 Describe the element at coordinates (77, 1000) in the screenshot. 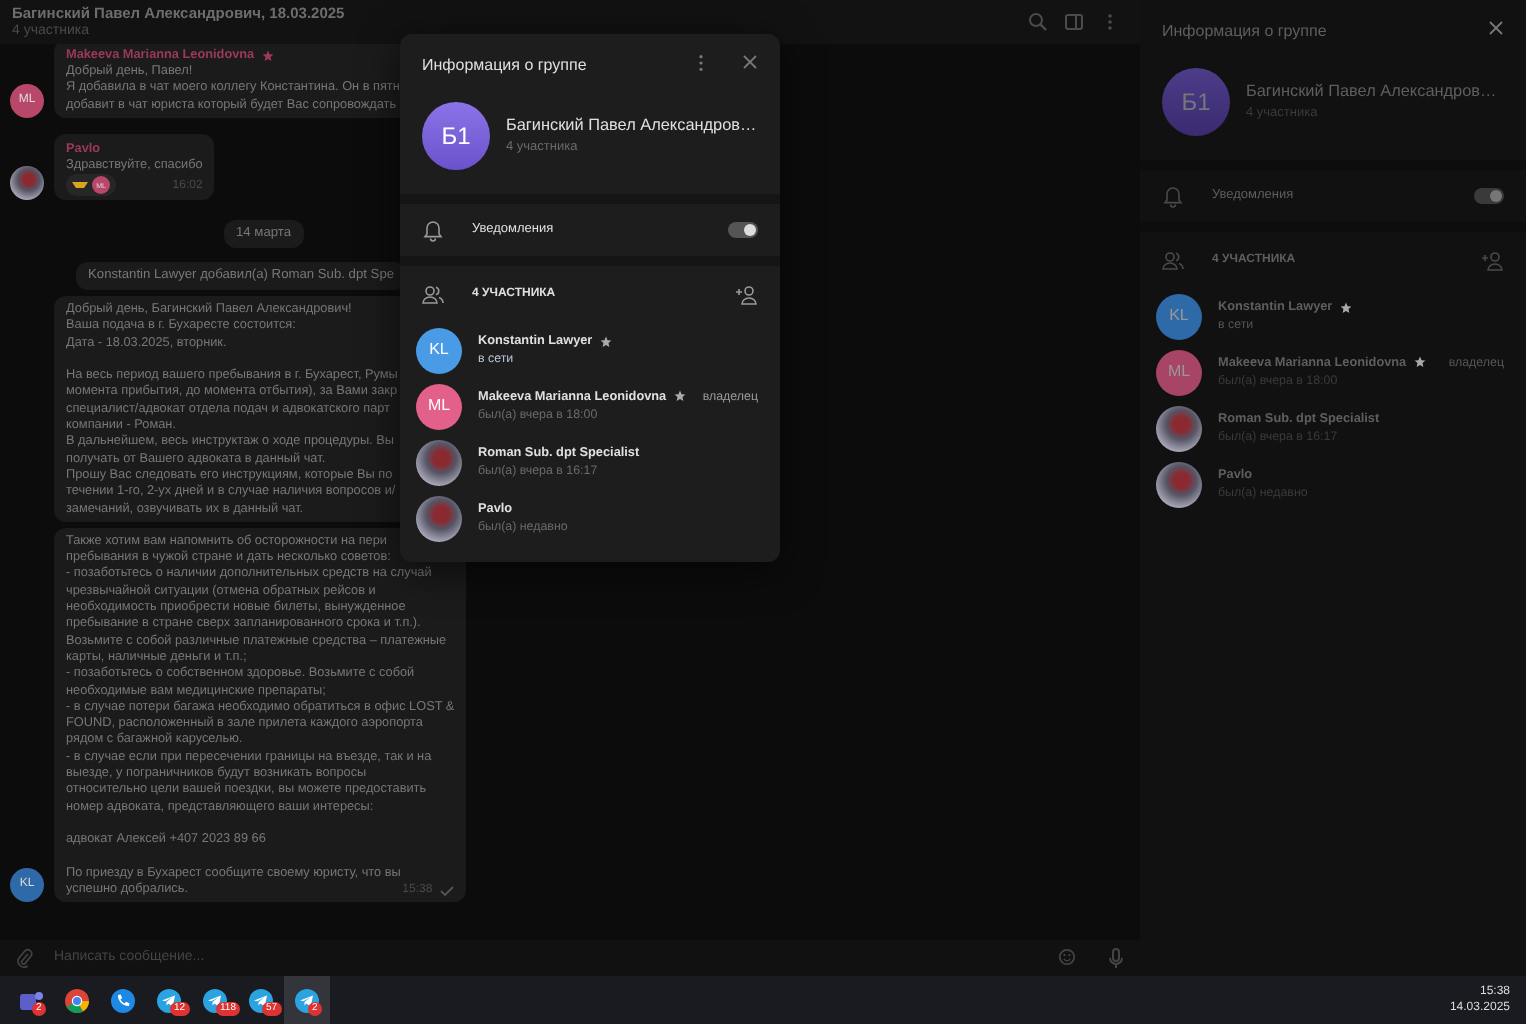

I see `browser-icon` at that location.